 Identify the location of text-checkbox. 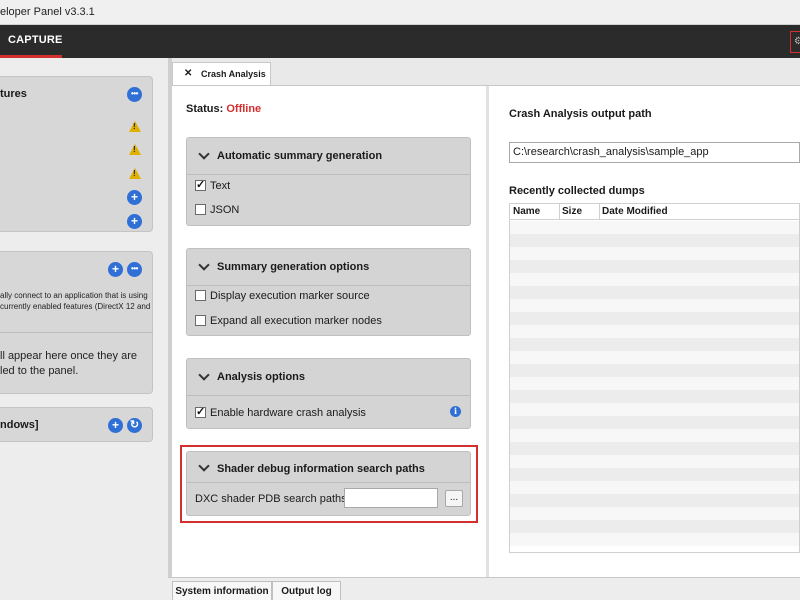
(200, 184).